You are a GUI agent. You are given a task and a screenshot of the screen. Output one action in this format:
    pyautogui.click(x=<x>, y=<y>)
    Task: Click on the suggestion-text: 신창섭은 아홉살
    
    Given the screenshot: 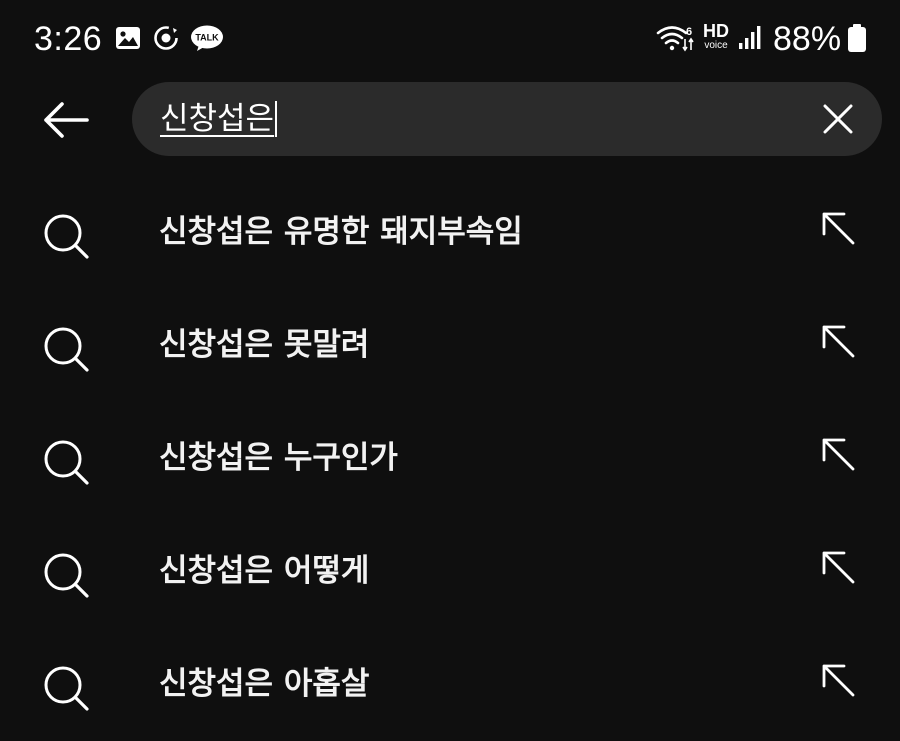 What is the action you would take?
    pyautogui.click(x=264, y=684)
    